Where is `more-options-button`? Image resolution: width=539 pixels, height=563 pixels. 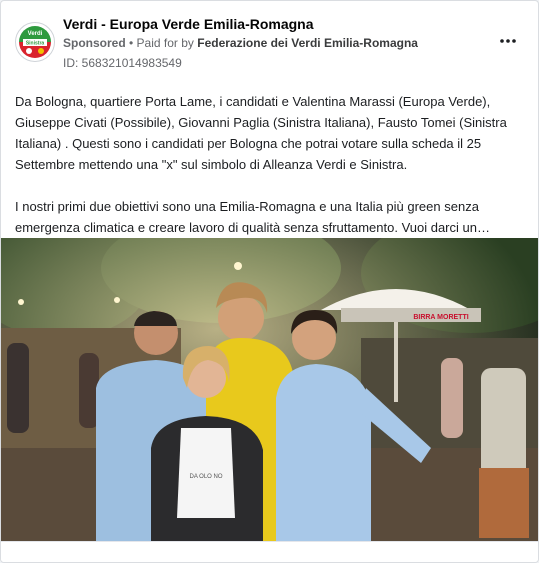
more-options-button is located at coordinates (508, 41).